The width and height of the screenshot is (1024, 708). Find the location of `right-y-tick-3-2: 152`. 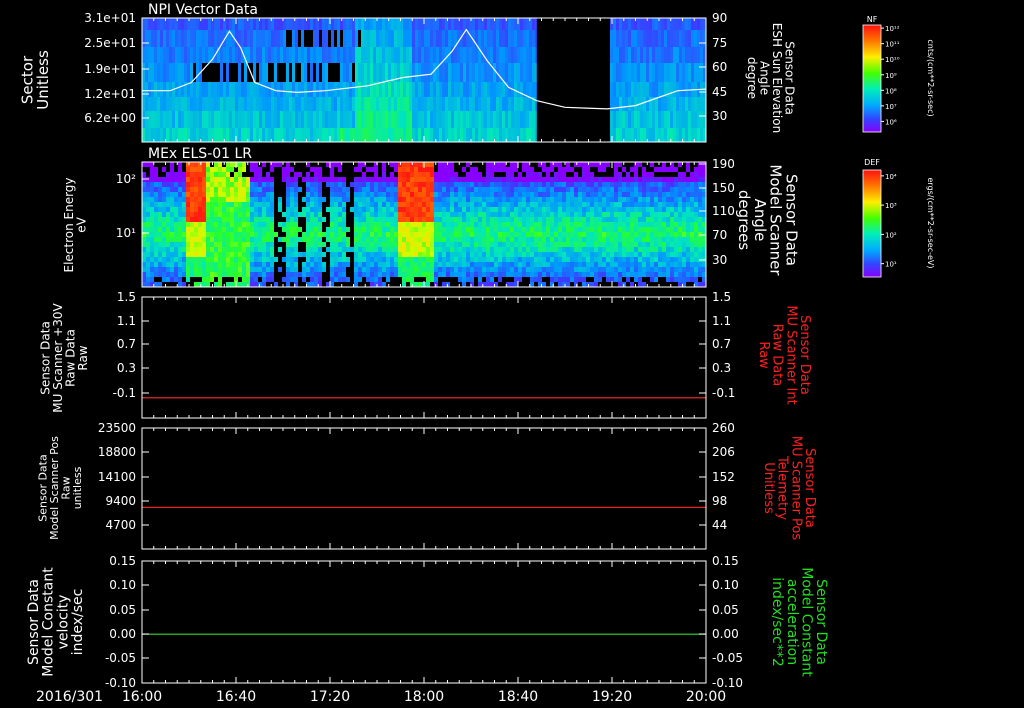

right-y-tick-3-2: 152 is located at coordinates (723, 477).